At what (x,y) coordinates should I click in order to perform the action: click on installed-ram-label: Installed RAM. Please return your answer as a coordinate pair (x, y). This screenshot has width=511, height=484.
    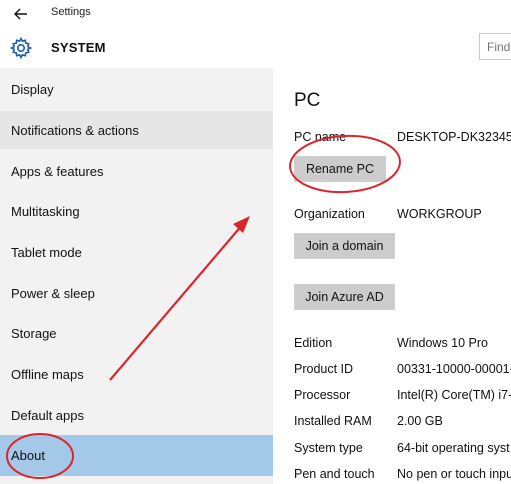
    Looking at the image, I should click on (333, 421).